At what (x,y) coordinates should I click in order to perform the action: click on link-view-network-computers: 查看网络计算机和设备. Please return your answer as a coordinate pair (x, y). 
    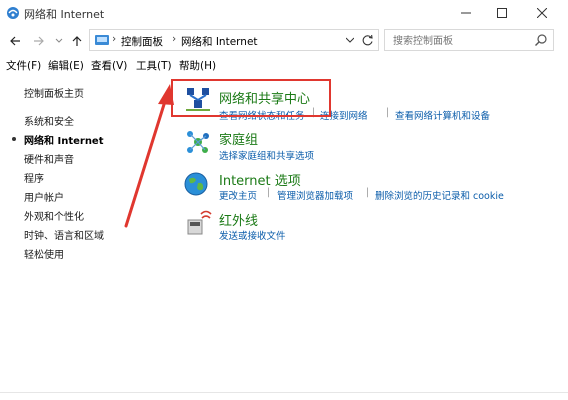
    Looking at the image, I should click on (442, 115).